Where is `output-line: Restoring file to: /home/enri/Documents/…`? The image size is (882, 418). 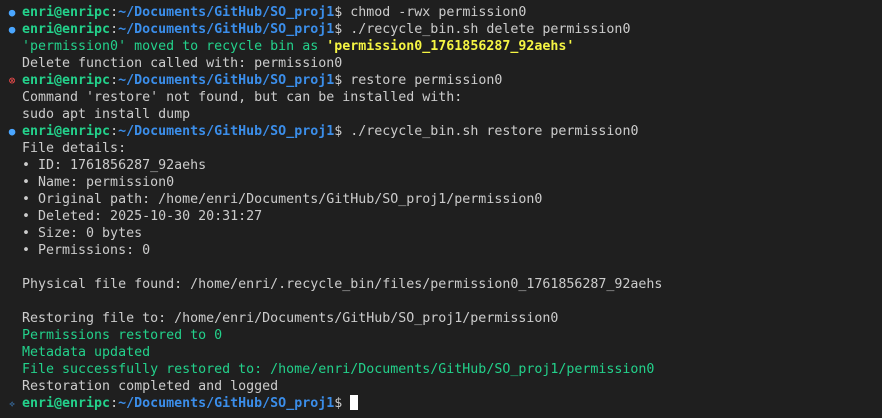
output-line: Restoring file to: /home/enri/Documents/… is located at coordinates (290, 318).